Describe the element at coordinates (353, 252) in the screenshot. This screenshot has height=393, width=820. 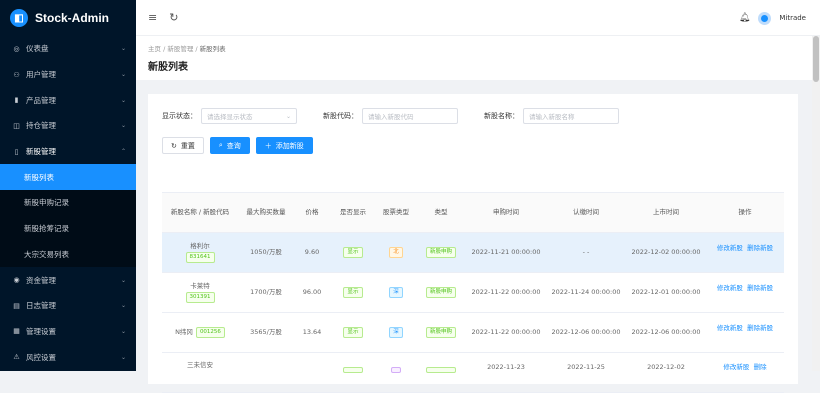
I see `show-tag: 显示` at that location.